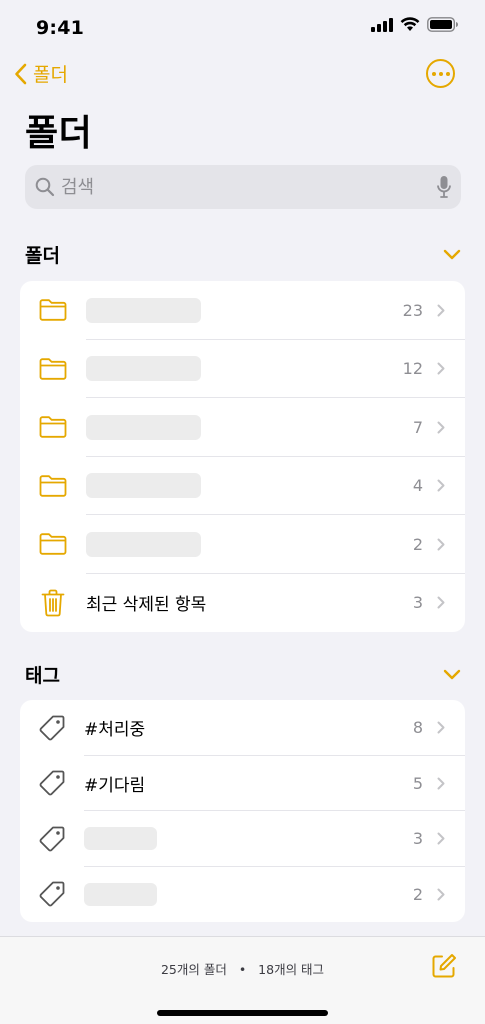 The height and width of the screenshot is (1024, 485). What do you see at coordinates (243, 254) in the screenshot?
I see `folders-section-header: 폴더` at bounding box center [243, 254].